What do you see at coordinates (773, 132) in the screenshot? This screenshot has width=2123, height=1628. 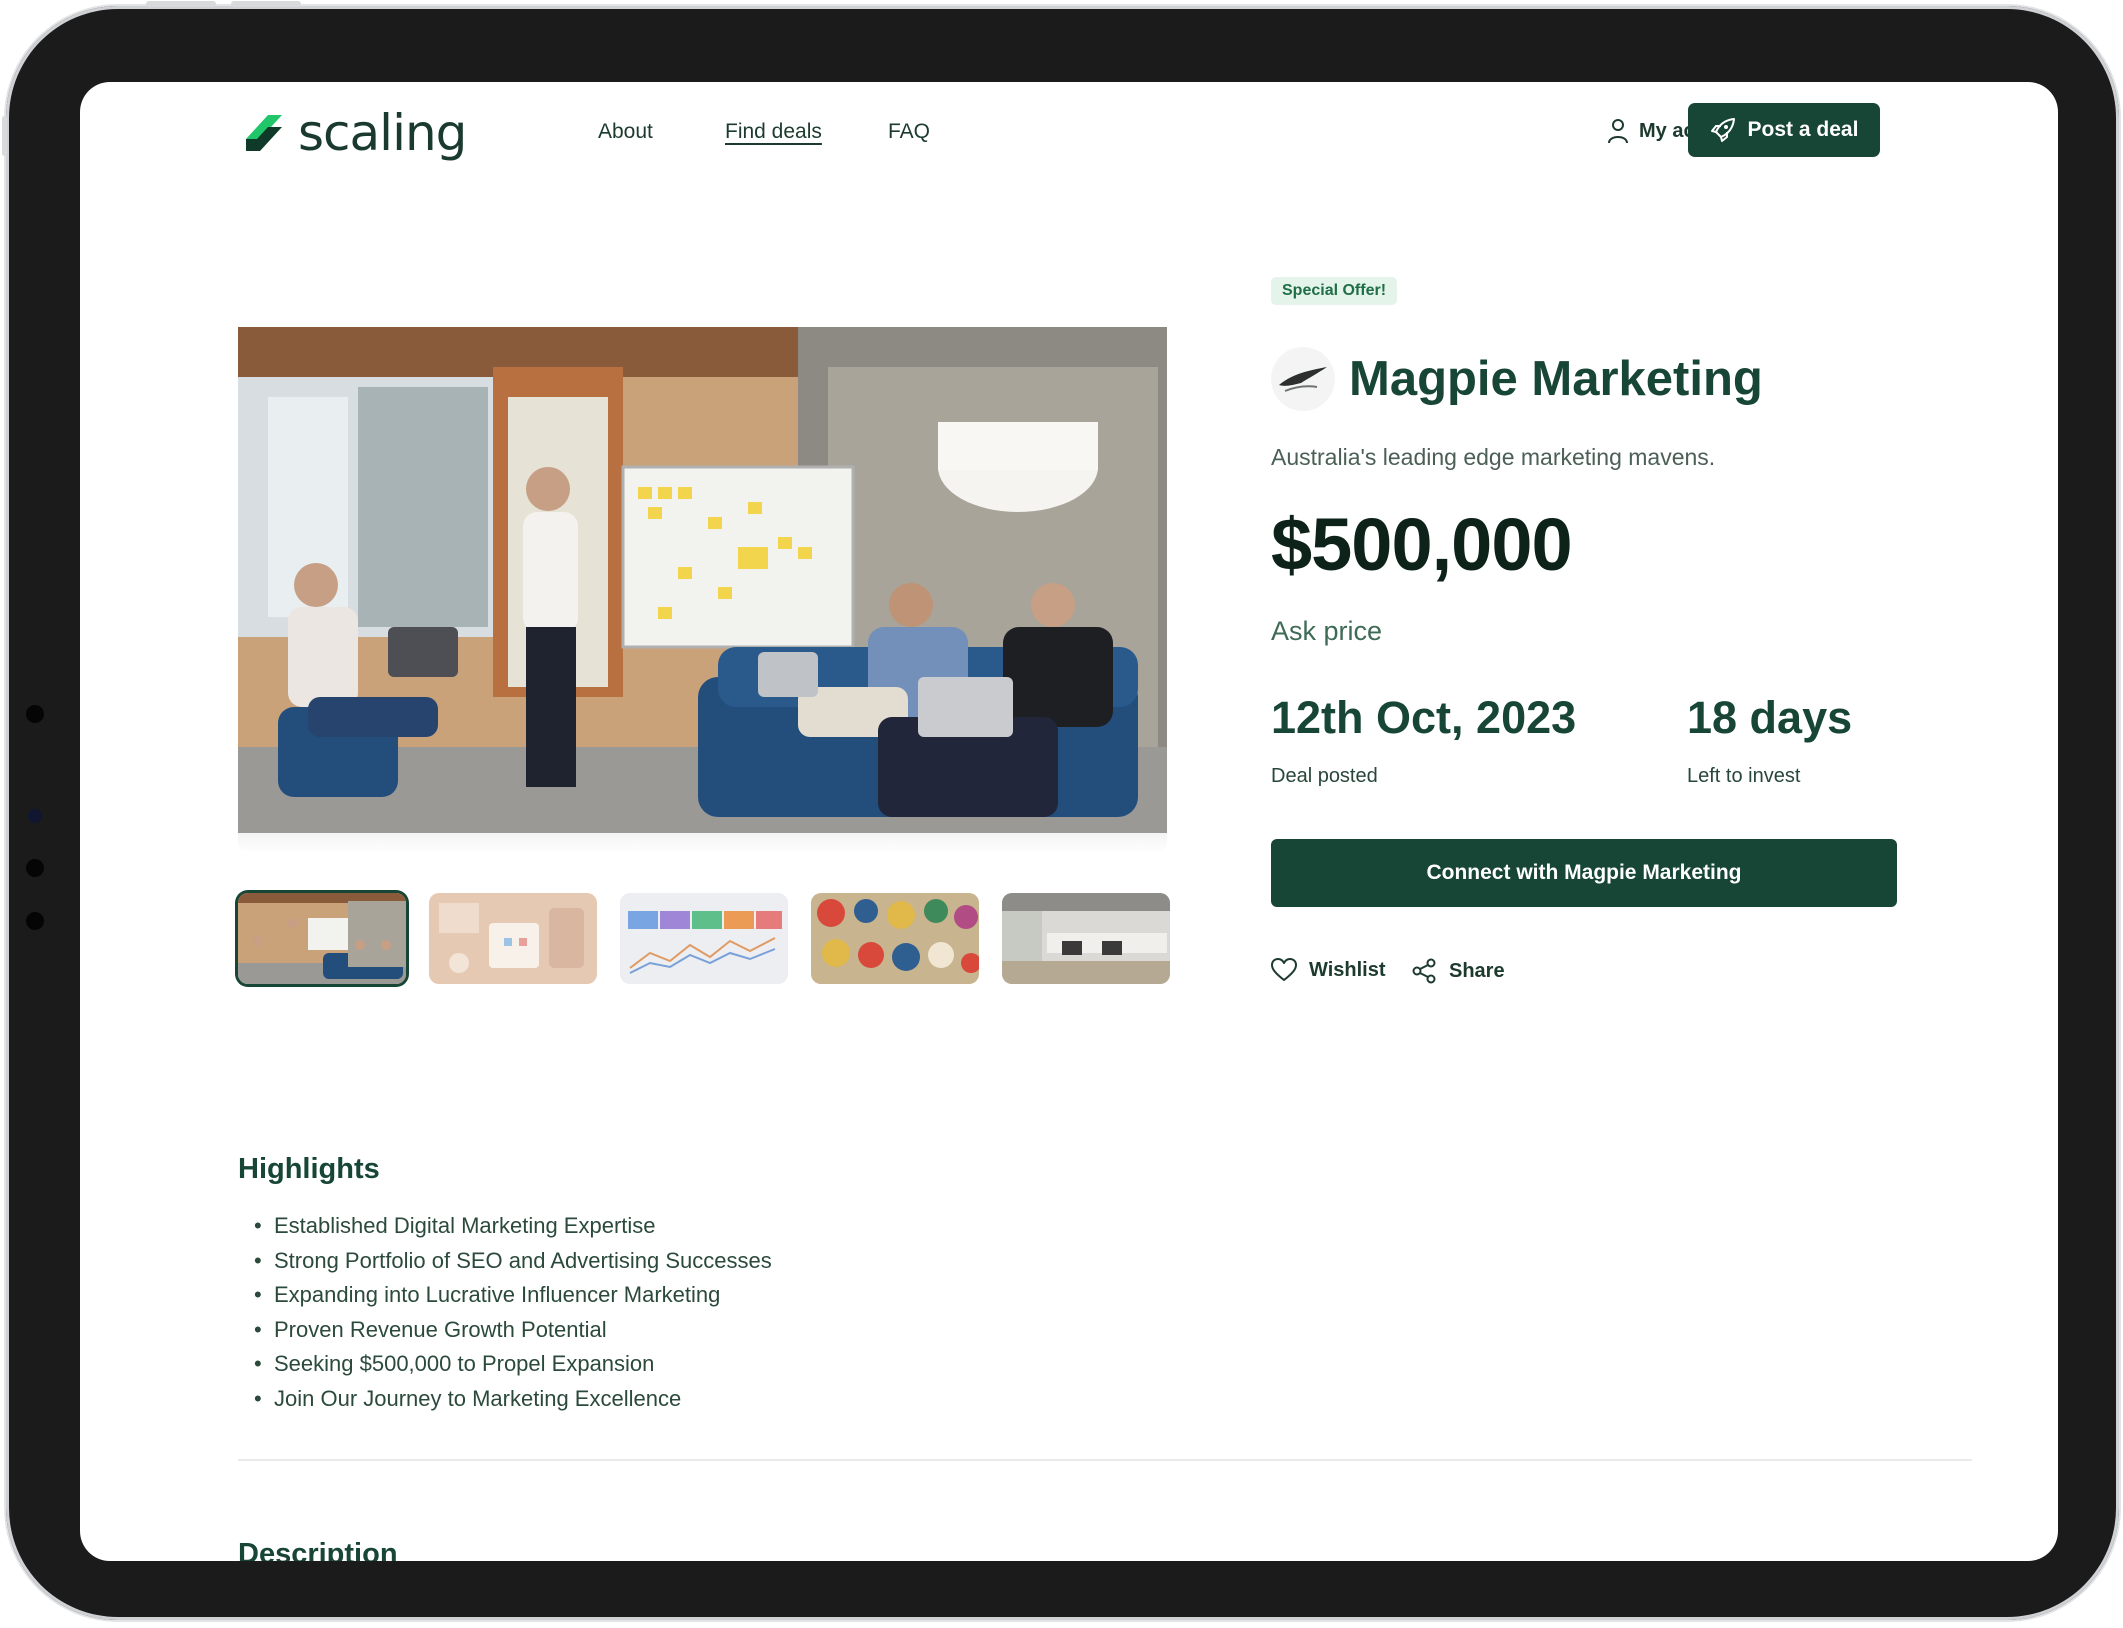 I see `nav-link-find-deals: Find deals` at bounding box center [773, 132].